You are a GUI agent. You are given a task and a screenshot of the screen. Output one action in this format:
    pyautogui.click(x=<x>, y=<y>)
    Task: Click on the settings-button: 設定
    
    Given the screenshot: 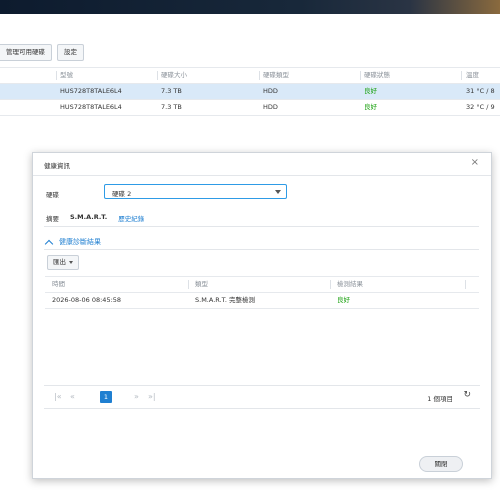 What is the action you would take?
    pyautogui.click(x=70, y=52)
    